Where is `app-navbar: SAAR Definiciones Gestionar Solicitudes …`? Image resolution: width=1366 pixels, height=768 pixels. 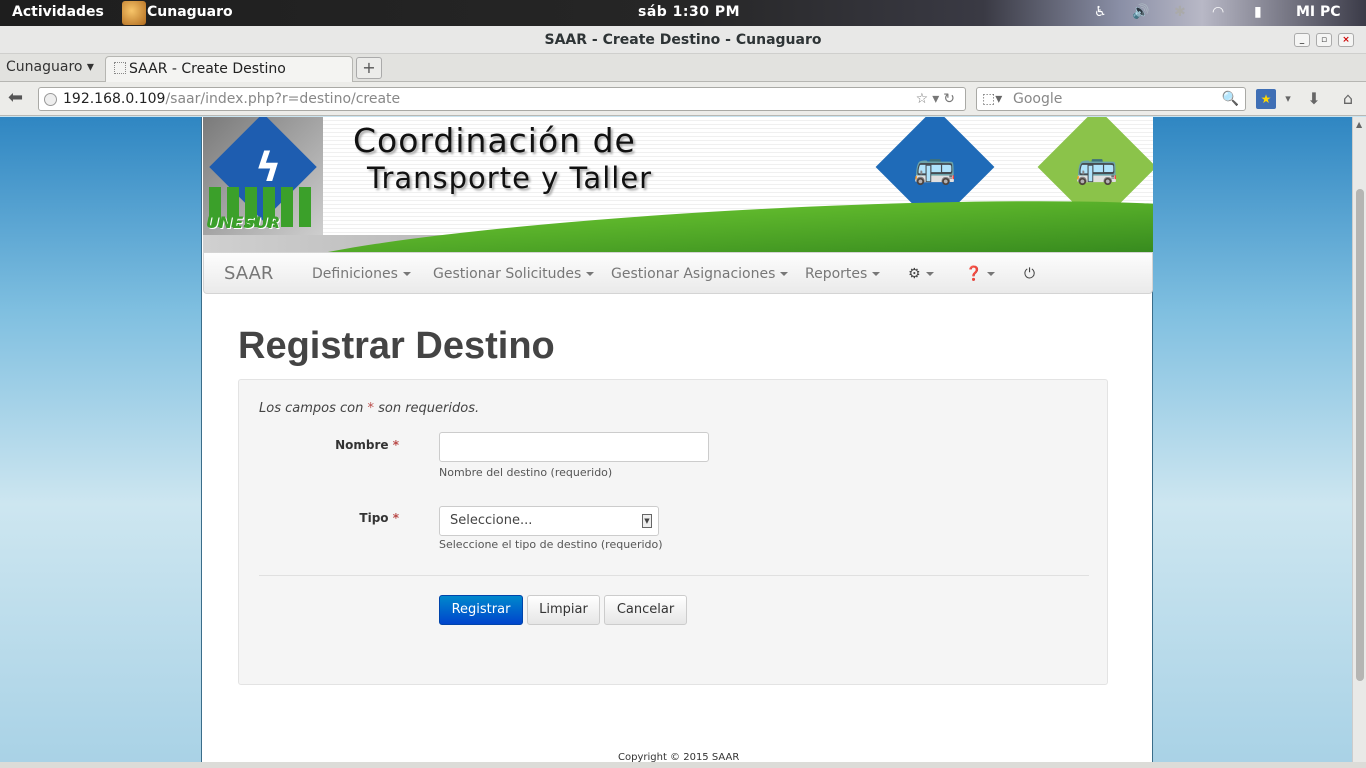
app-navbar: SAAR Definiciones Gestionar Solicitudes … is located at coordinates (678, 273).